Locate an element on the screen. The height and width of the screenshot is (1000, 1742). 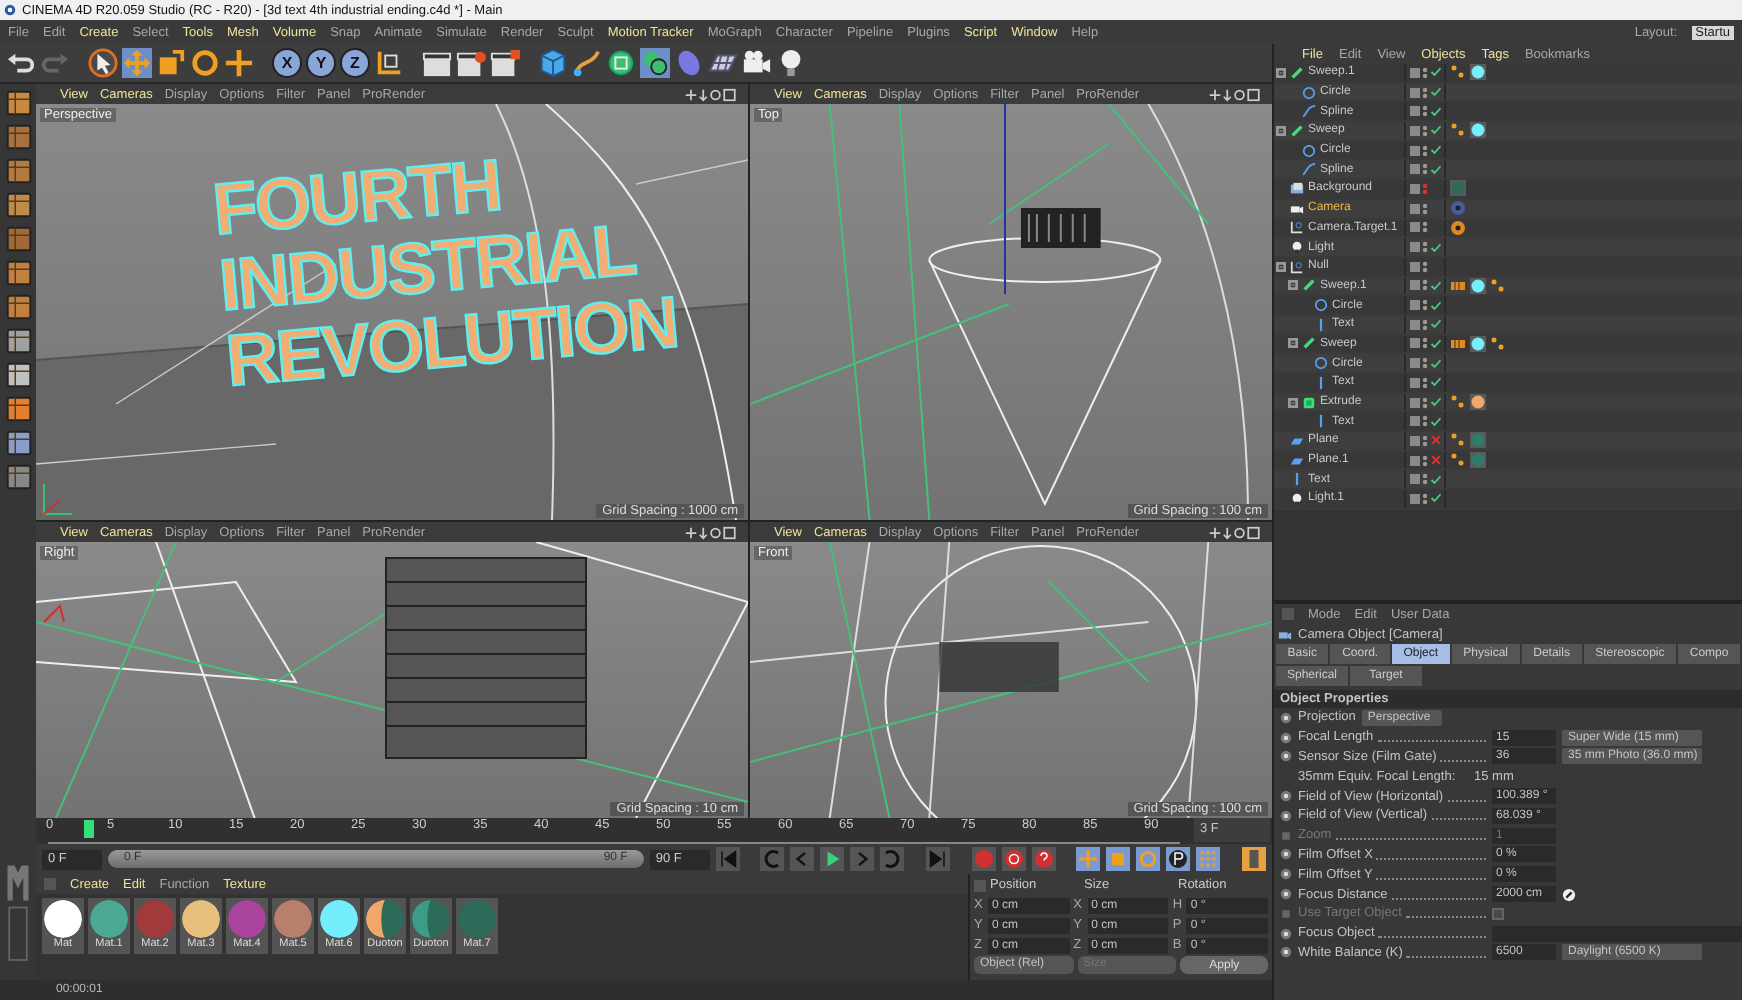
eyedropper-icon is located at coordinates (1569, 894).